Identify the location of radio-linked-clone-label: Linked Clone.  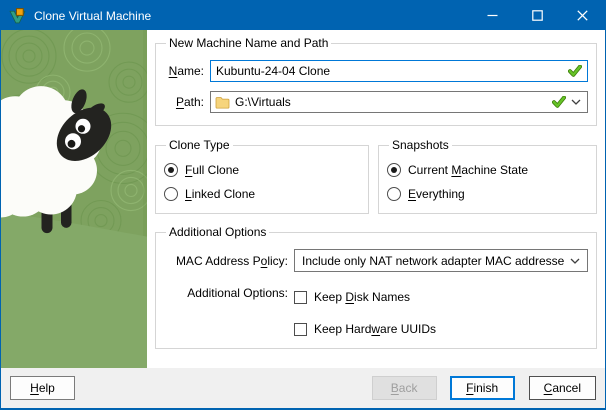
(220, 194).